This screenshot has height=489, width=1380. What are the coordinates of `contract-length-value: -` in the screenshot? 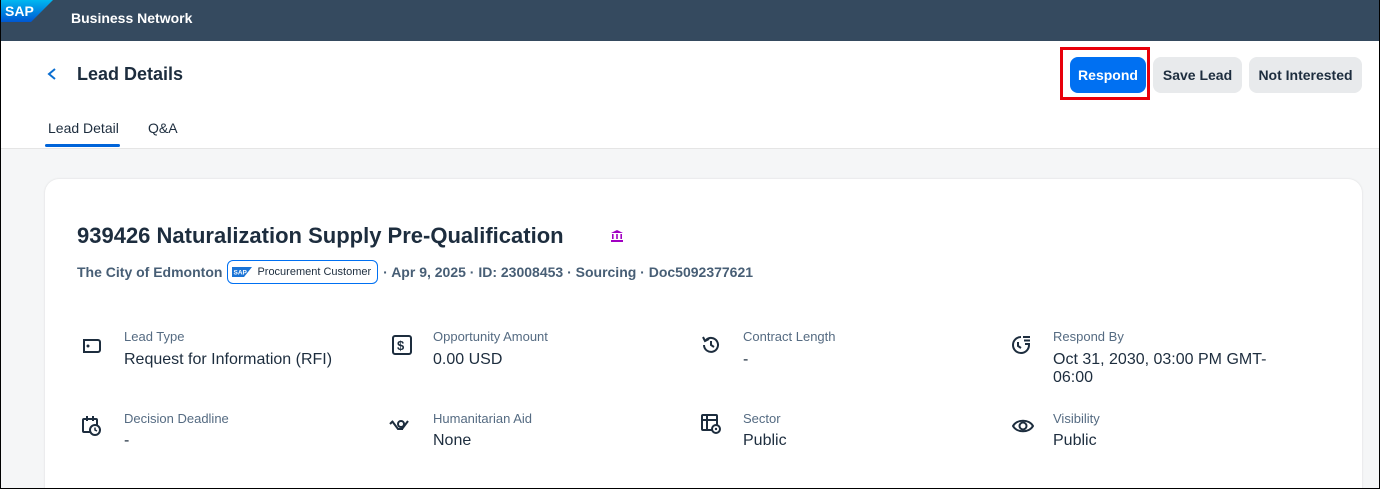 It's located at (746, 359).